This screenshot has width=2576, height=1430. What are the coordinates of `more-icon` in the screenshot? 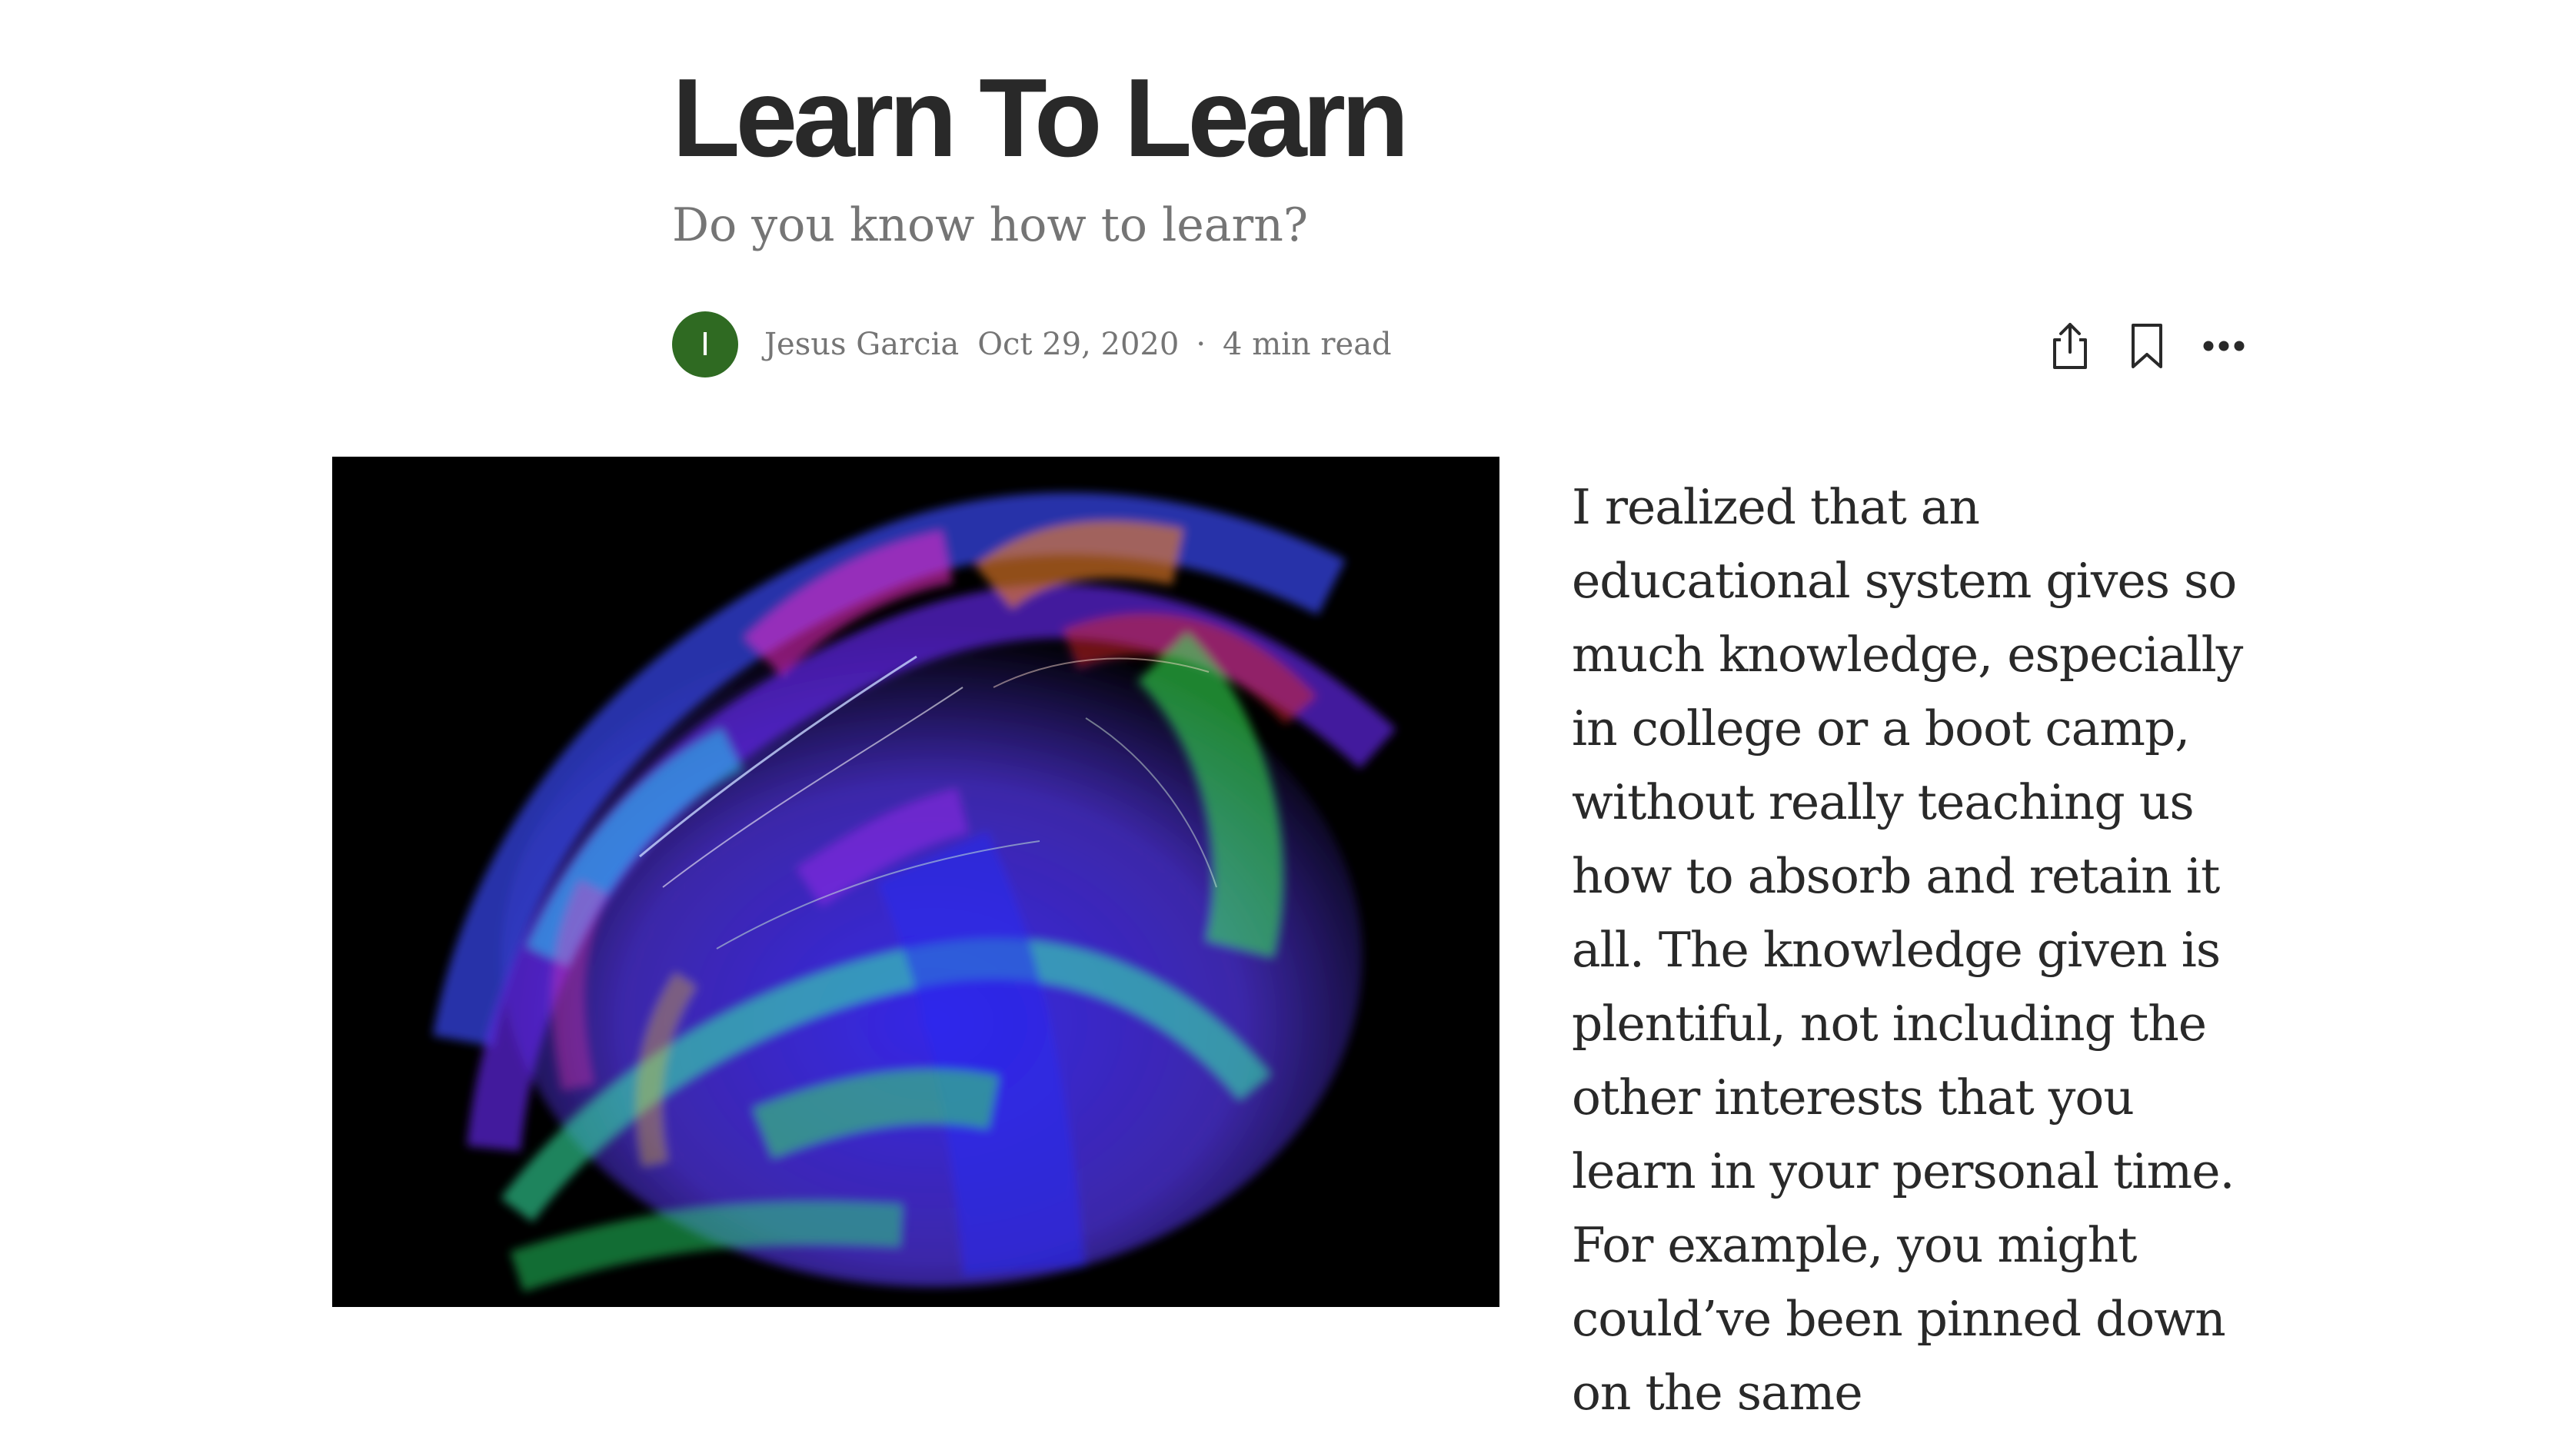 It's located at (2224, 346).